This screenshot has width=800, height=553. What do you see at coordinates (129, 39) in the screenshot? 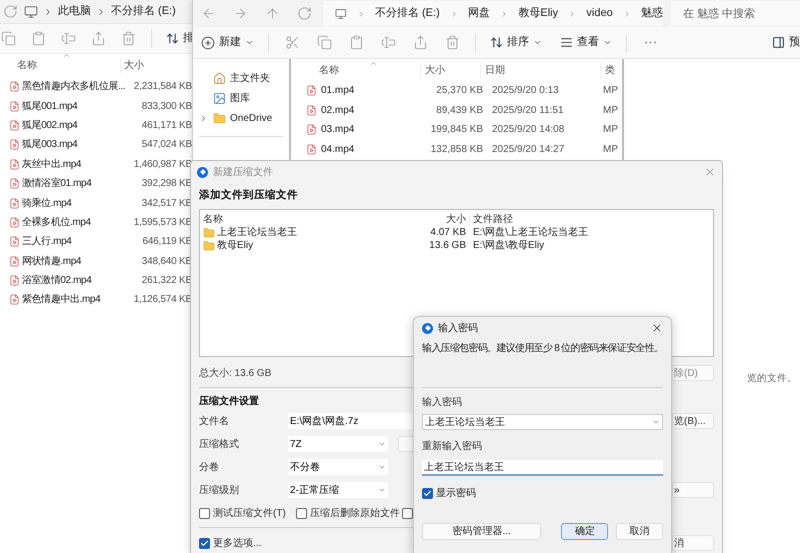
I see `delete-icon` at bounding box center [129, 39].